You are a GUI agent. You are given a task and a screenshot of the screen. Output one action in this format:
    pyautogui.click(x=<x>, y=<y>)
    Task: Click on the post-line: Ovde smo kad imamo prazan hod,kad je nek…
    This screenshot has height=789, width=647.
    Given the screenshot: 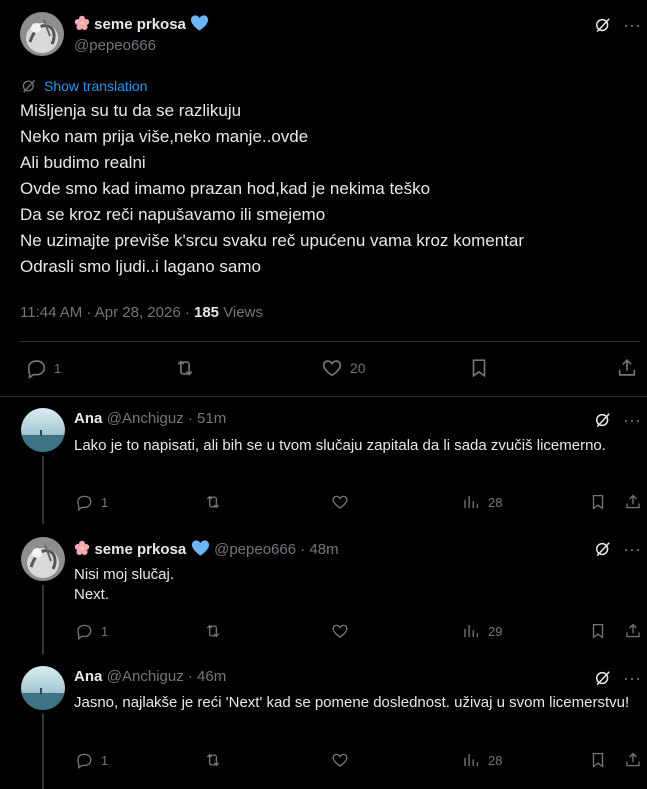 What is the action you would take?
    pyautogui.click(x=225, y=188)
    